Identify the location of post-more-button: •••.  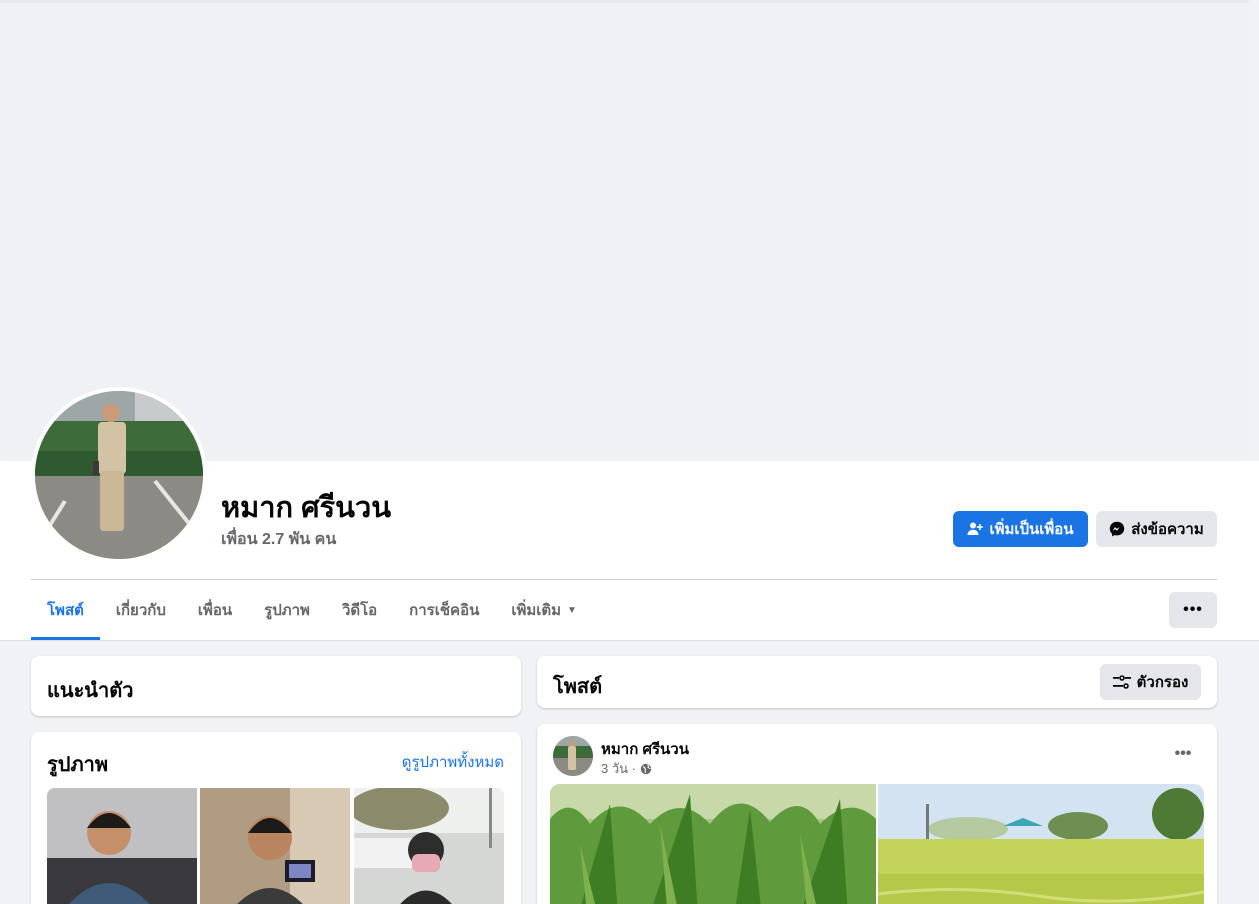
(1183, 754).